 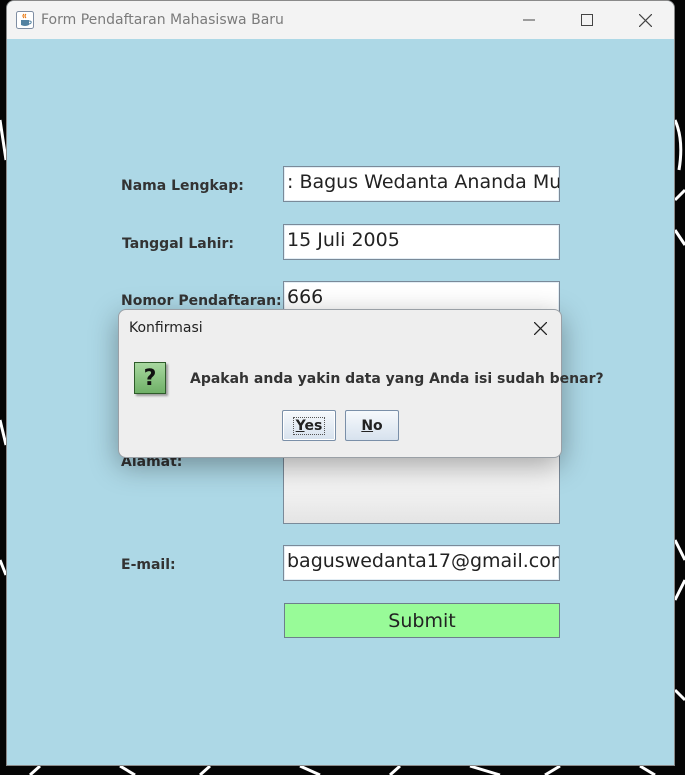 What do you see at coordinates (313, 425) in the screenshot?
I see `yes-rest: es` at bounding box center [313, 425].